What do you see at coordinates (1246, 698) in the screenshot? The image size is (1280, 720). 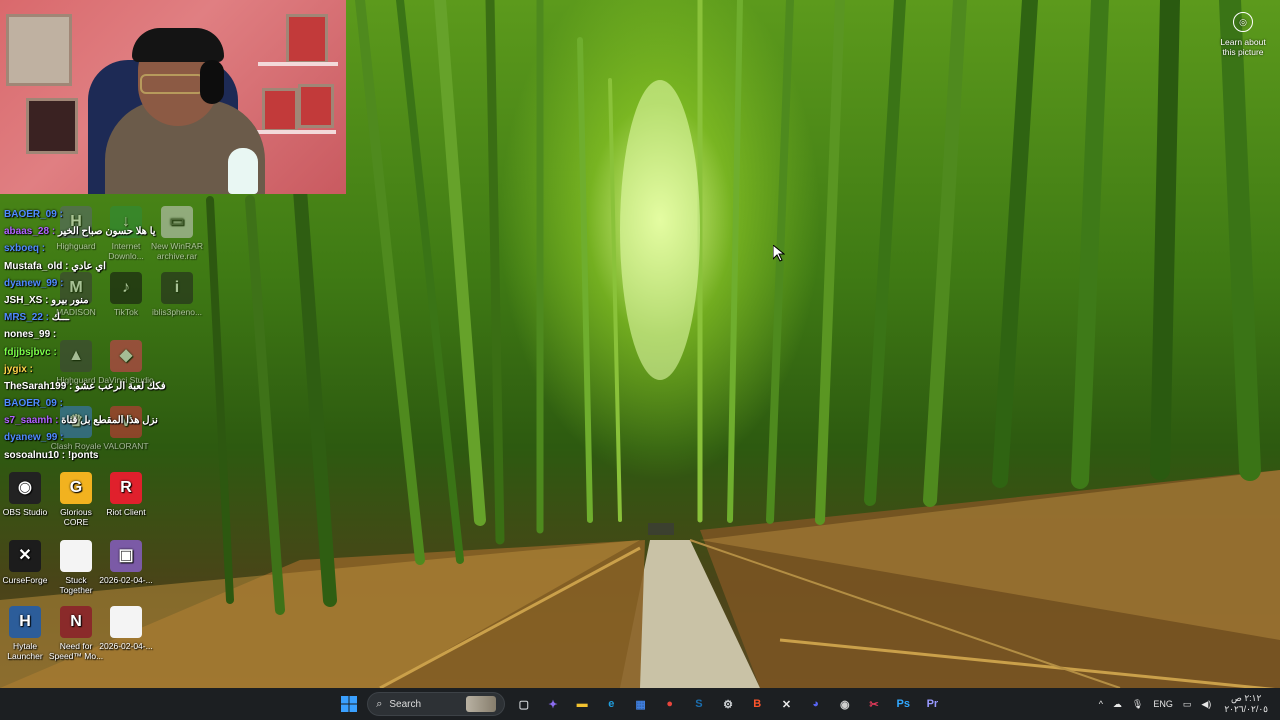 I see `clock-time: ٢:١٢ ص` at bounding box center [1246, 698].